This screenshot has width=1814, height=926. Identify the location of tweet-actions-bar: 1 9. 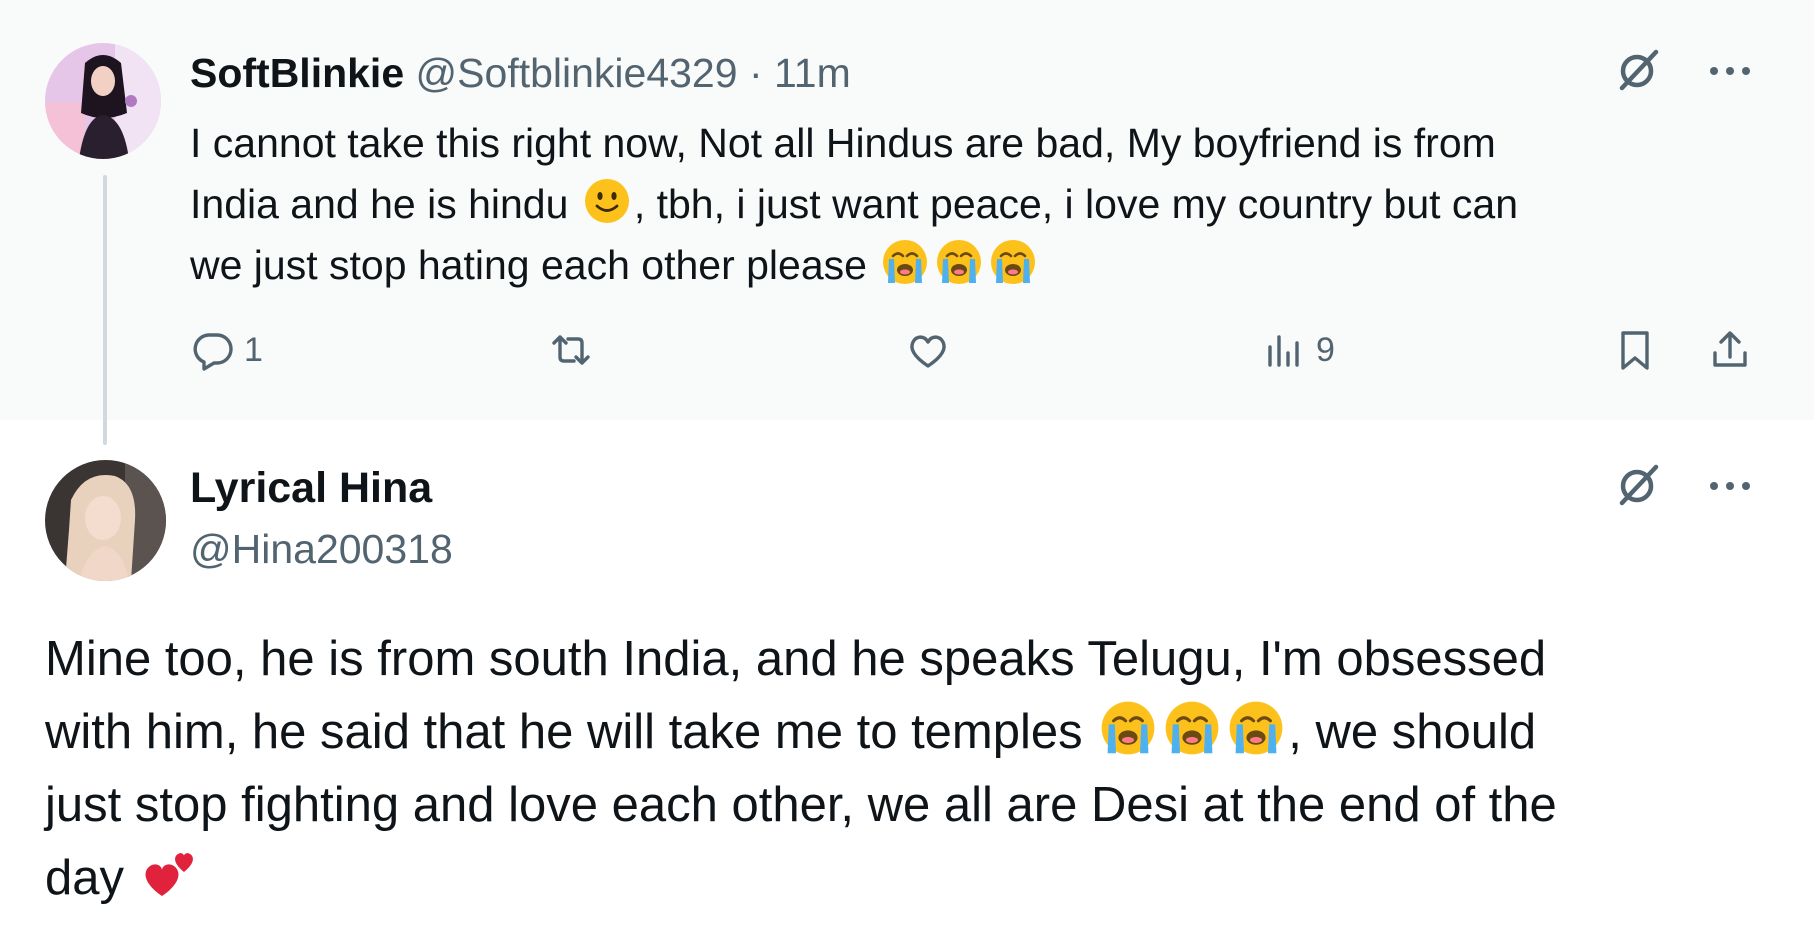
(907, 357).